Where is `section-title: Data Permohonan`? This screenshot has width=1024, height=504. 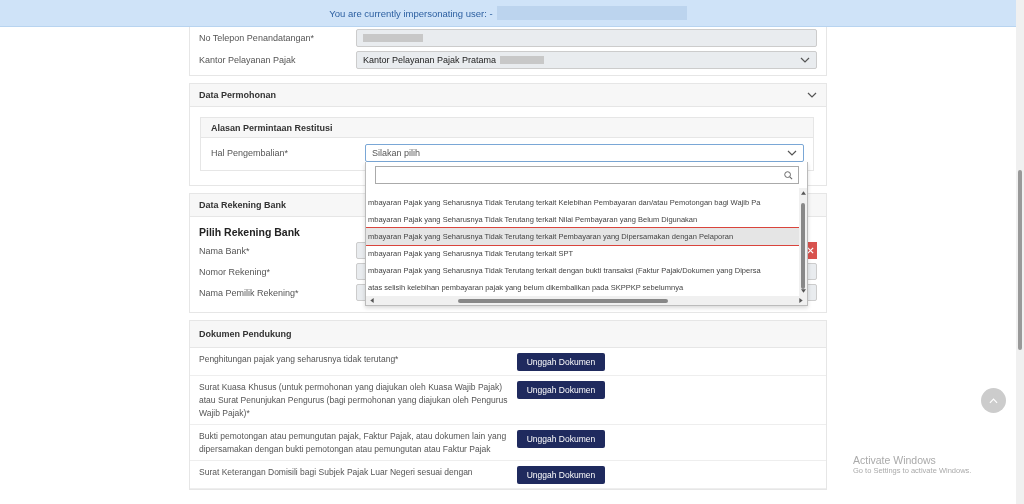 section-title: Data Permohonan is located at coordinates (237, 95).